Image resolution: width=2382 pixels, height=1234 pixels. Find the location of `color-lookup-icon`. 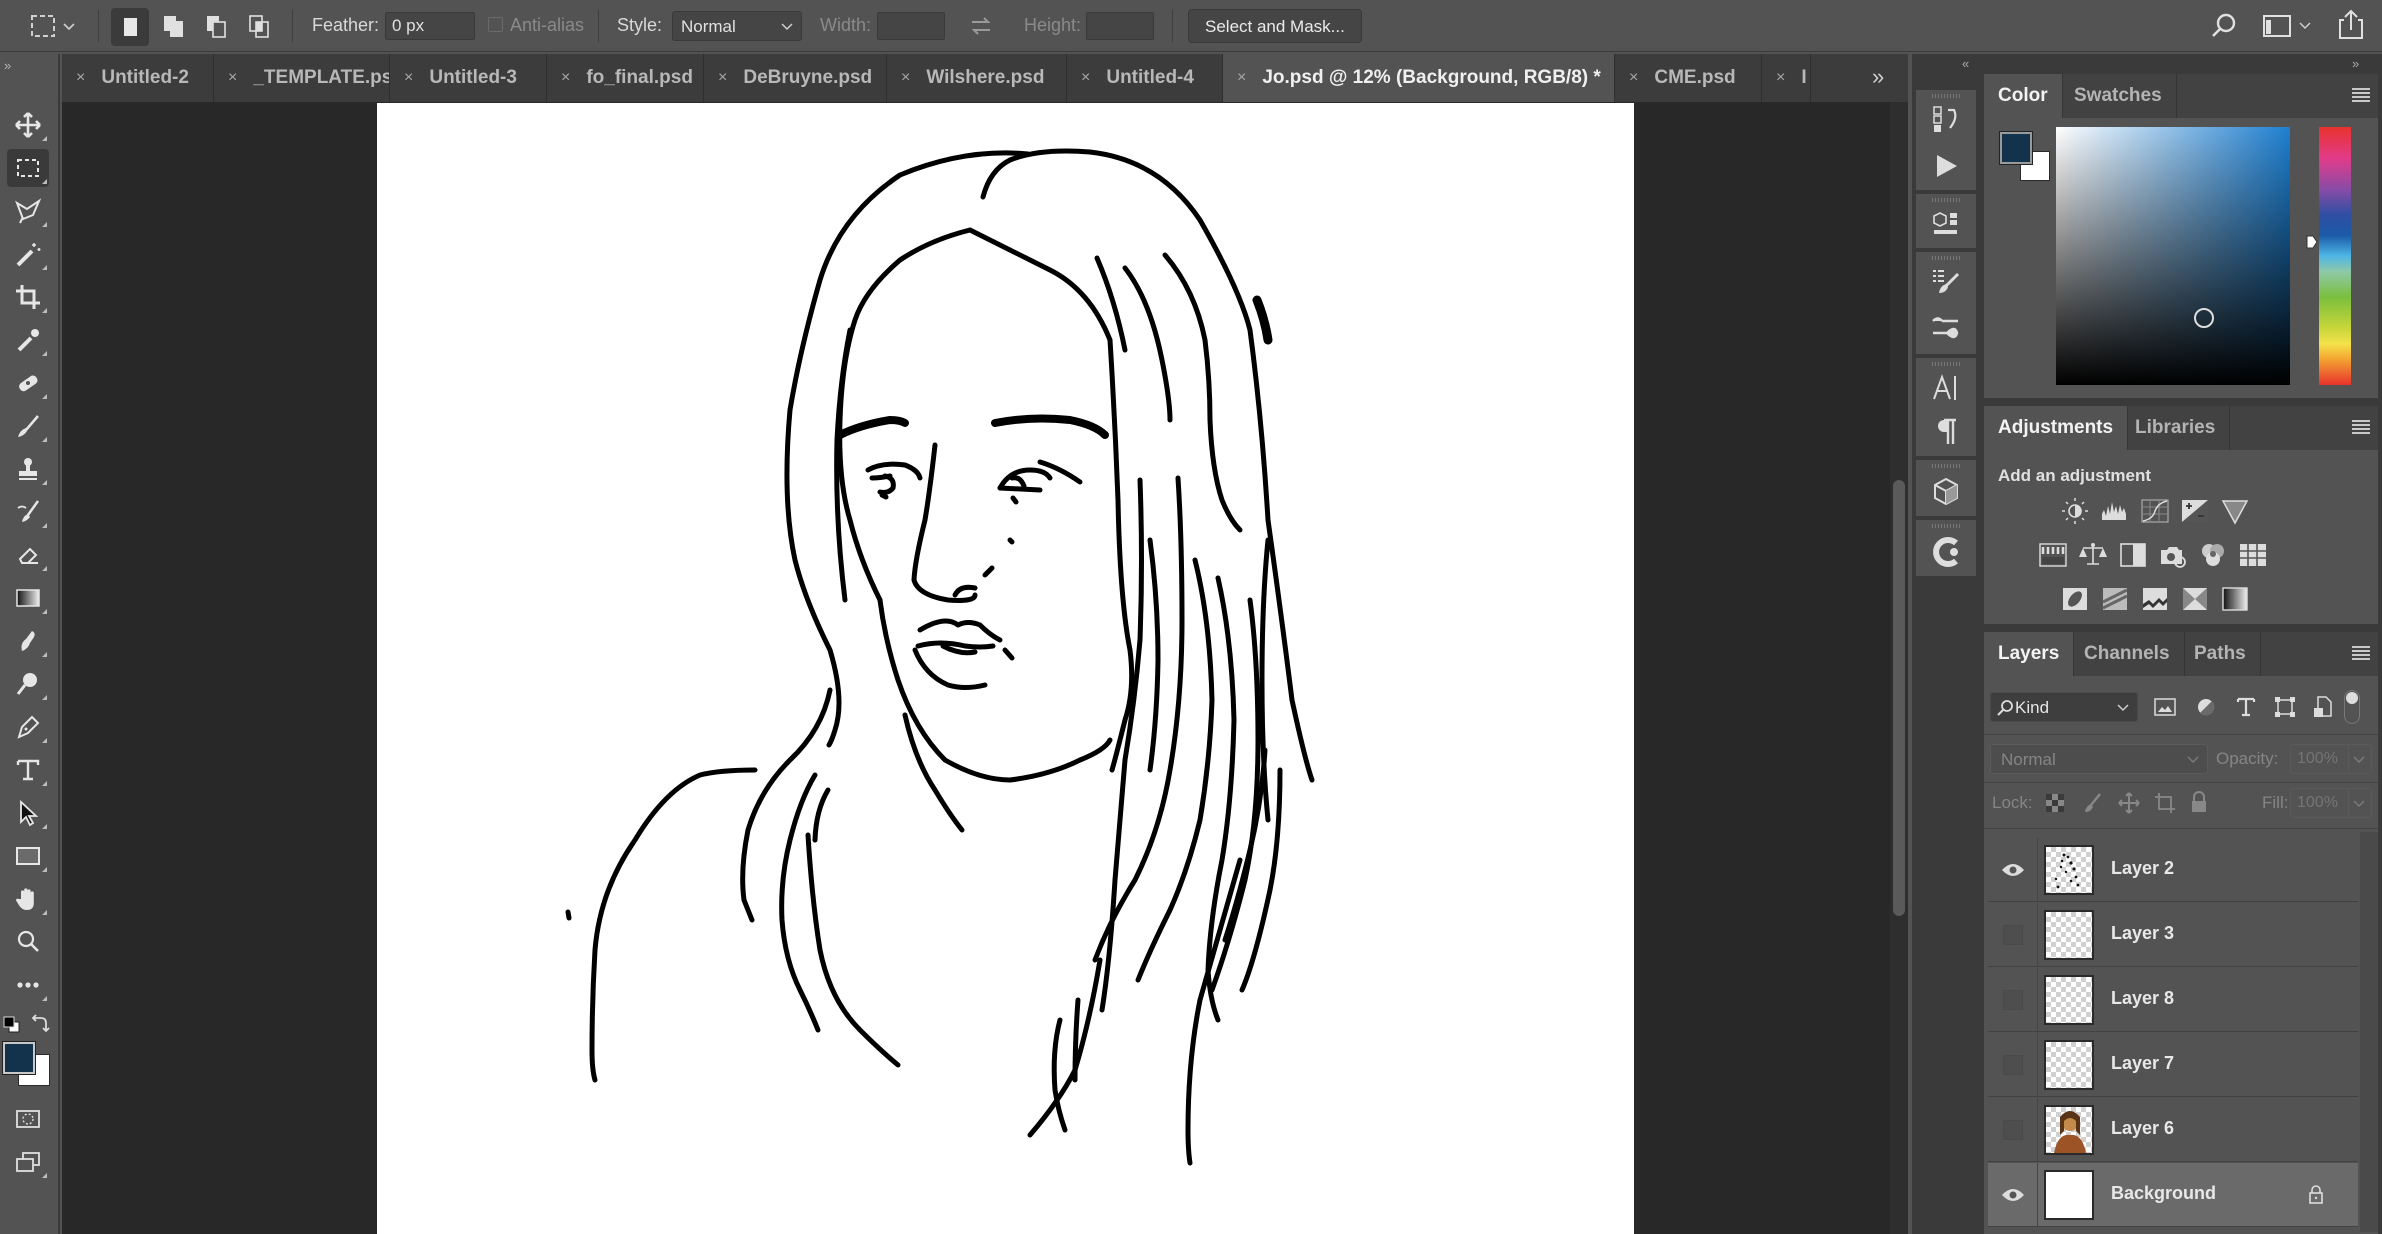

color-lookup-icon is located at coordinates (2253, 555).